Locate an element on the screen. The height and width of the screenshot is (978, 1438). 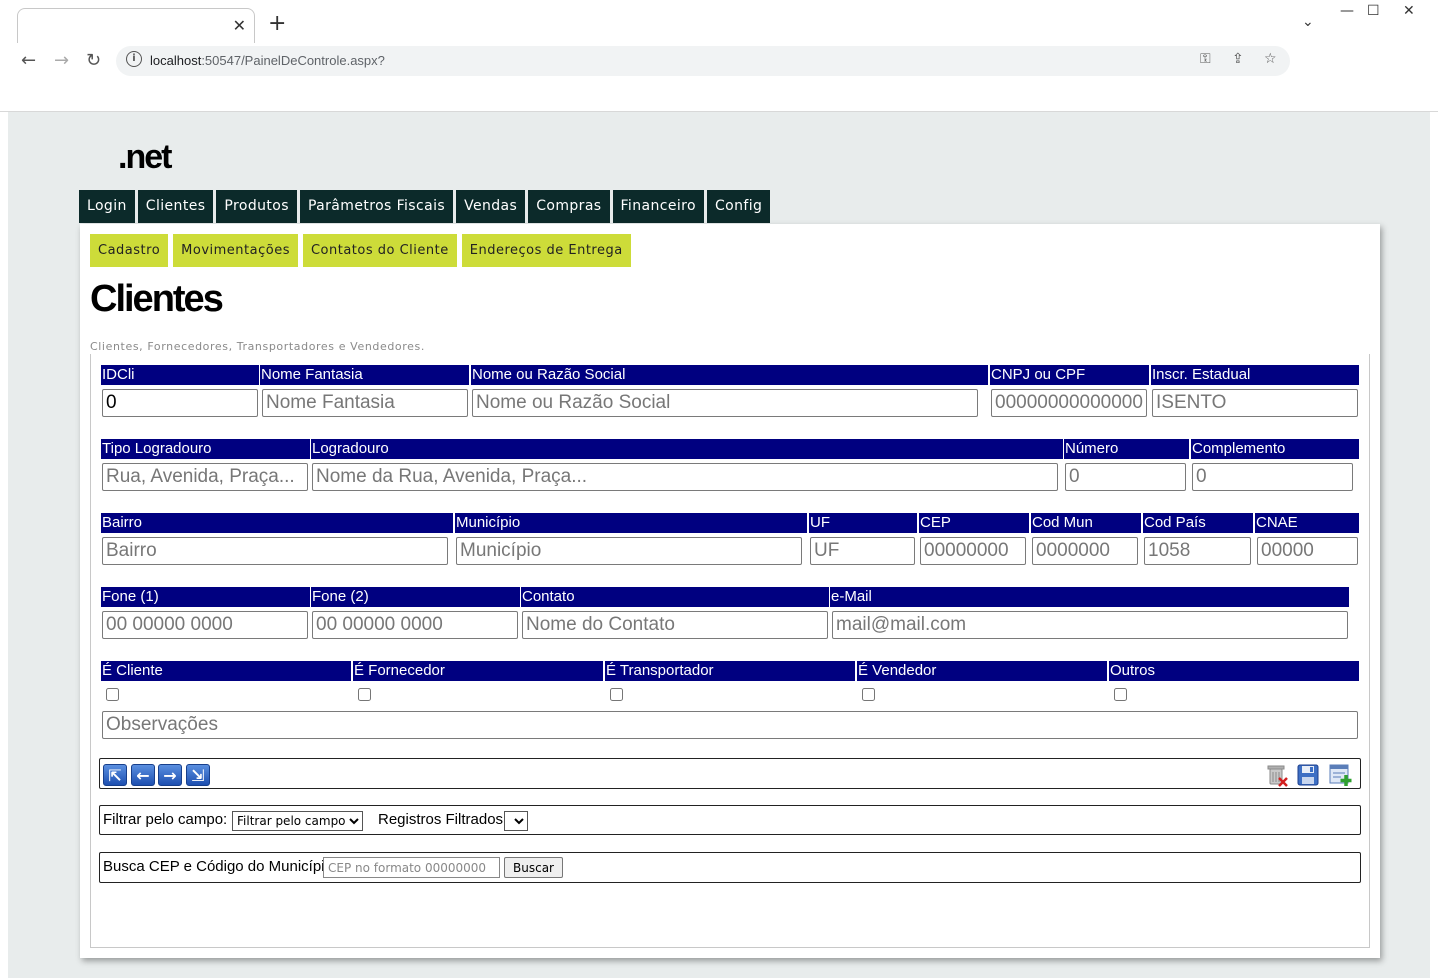
save-icon is located at coordinates (1308, 775).